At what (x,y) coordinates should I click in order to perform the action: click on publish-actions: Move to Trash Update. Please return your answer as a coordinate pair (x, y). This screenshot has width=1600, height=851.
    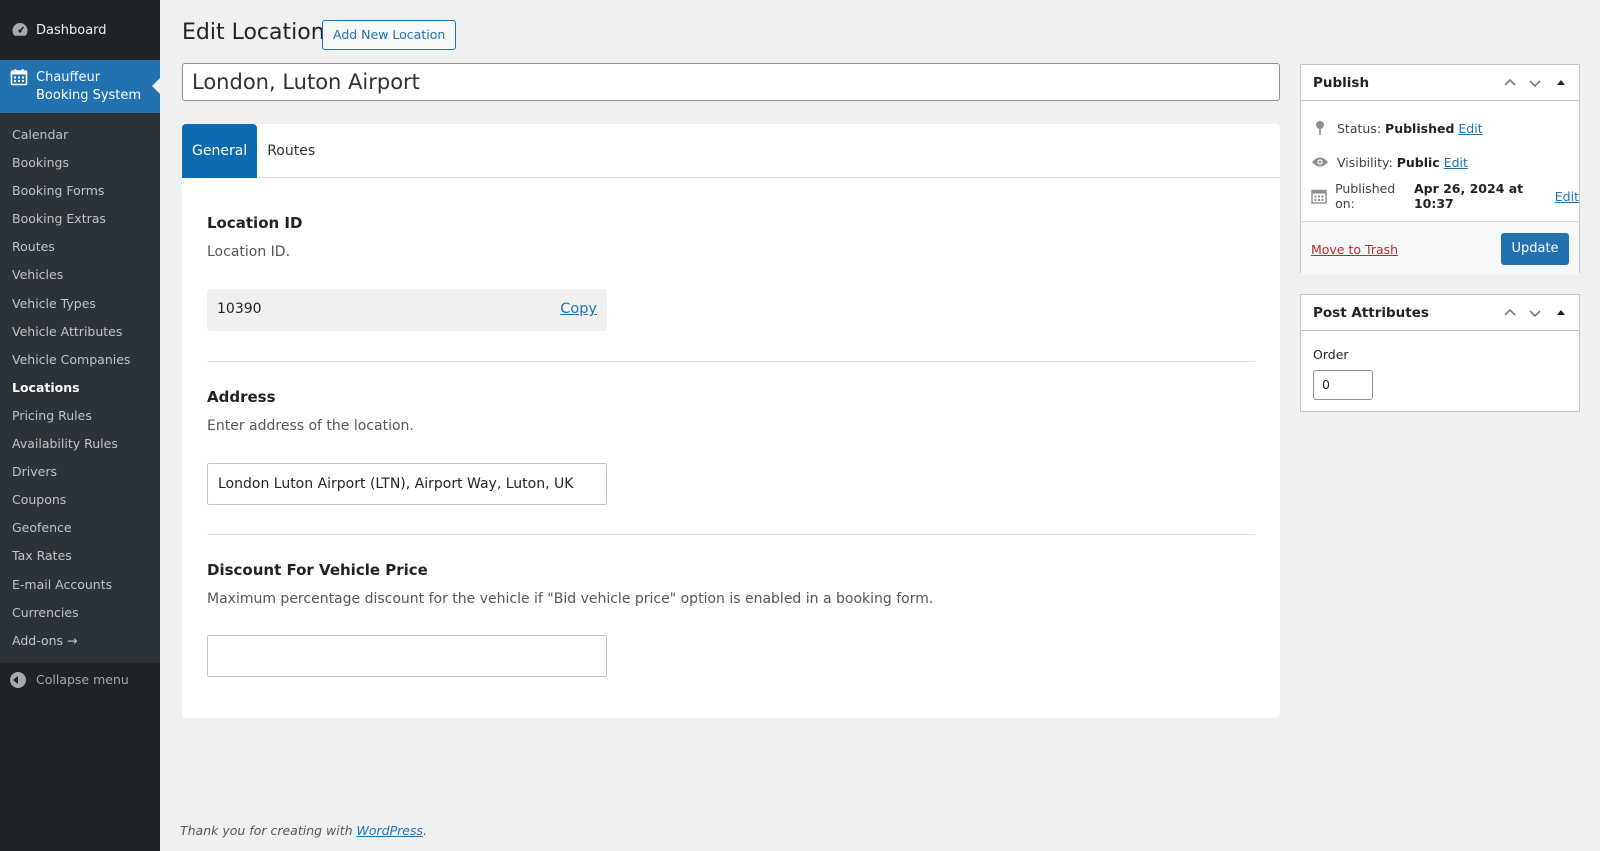
    Looking at the image, I should click on (1440, 248).